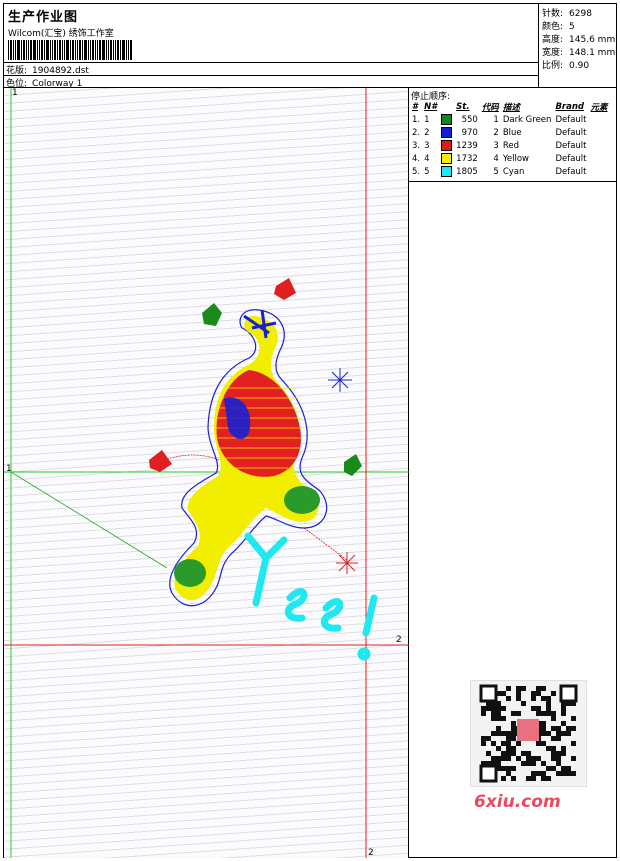 Image resolution: width=620 pixels, height=861 pixels. Describe the element at coordinates (347, 563) in the screenshot. I see `red-star` at that location.